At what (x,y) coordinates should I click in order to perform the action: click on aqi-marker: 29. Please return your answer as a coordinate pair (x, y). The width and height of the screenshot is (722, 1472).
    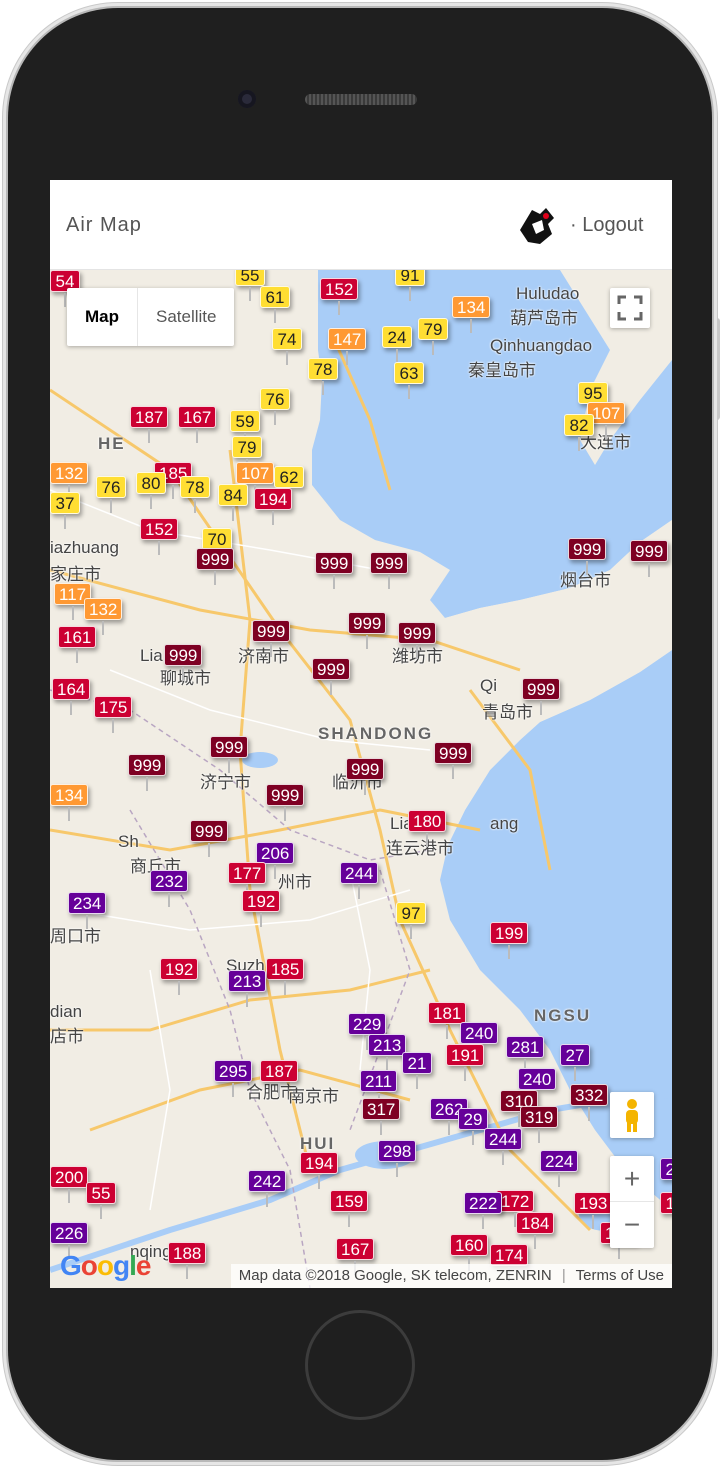
    Looking at the image, I should click on (473, 1126).